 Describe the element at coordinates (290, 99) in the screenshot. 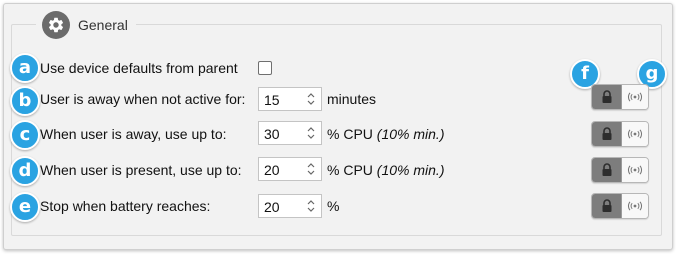

I see `away-timeout-stepper: 15` at that location.